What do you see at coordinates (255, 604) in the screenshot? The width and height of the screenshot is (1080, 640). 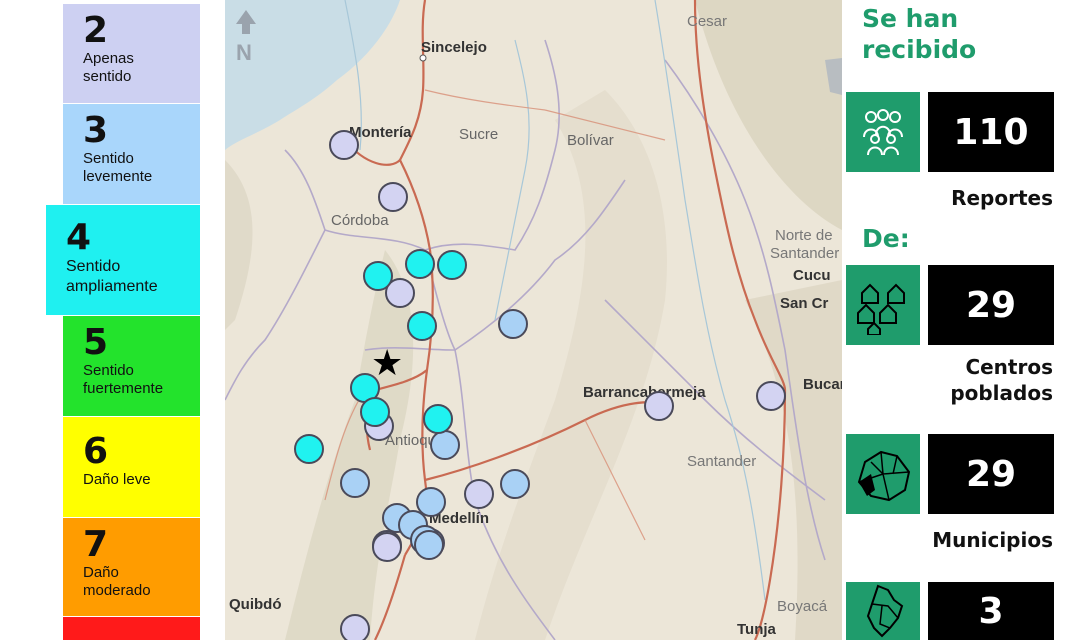 I see `place-label-quibdo: Quibdó` at bounding box center [255, 604].